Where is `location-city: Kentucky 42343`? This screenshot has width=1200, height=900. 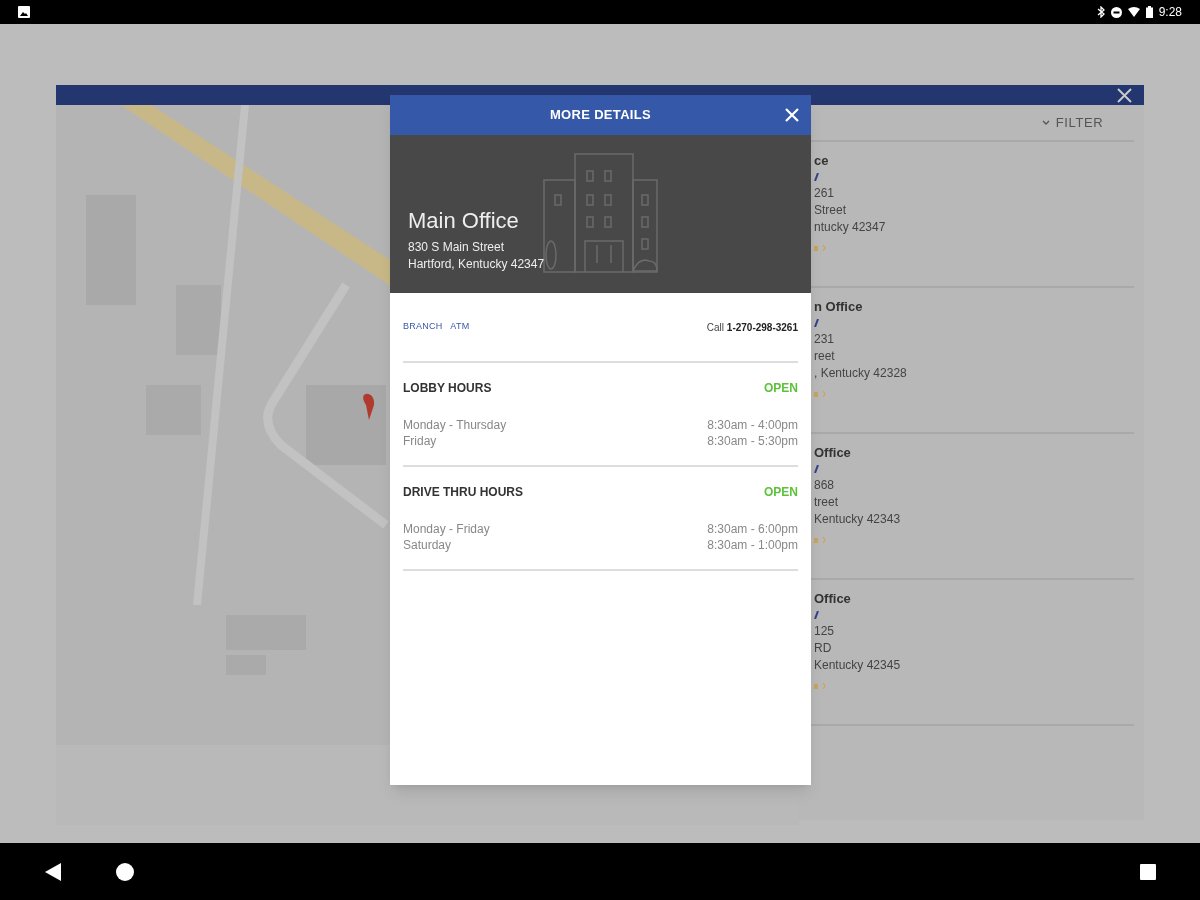 location-city: Kentucky 42343 is located at coordinates (858, 519).